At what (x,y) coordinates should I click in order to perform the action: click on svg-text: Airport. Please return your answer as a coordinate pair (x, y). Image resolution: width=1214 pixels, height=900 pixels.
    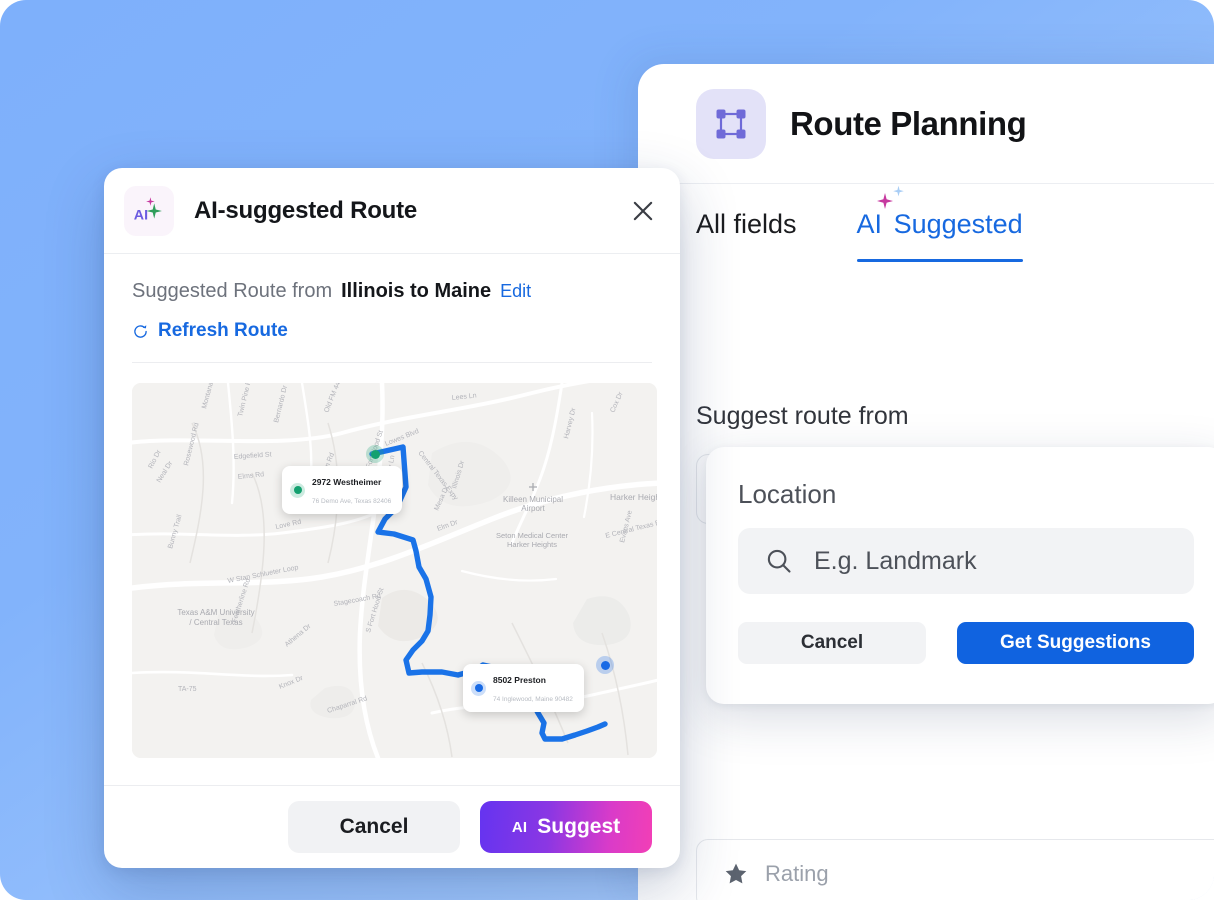
    Looking at the image, I should click on (533, 508).